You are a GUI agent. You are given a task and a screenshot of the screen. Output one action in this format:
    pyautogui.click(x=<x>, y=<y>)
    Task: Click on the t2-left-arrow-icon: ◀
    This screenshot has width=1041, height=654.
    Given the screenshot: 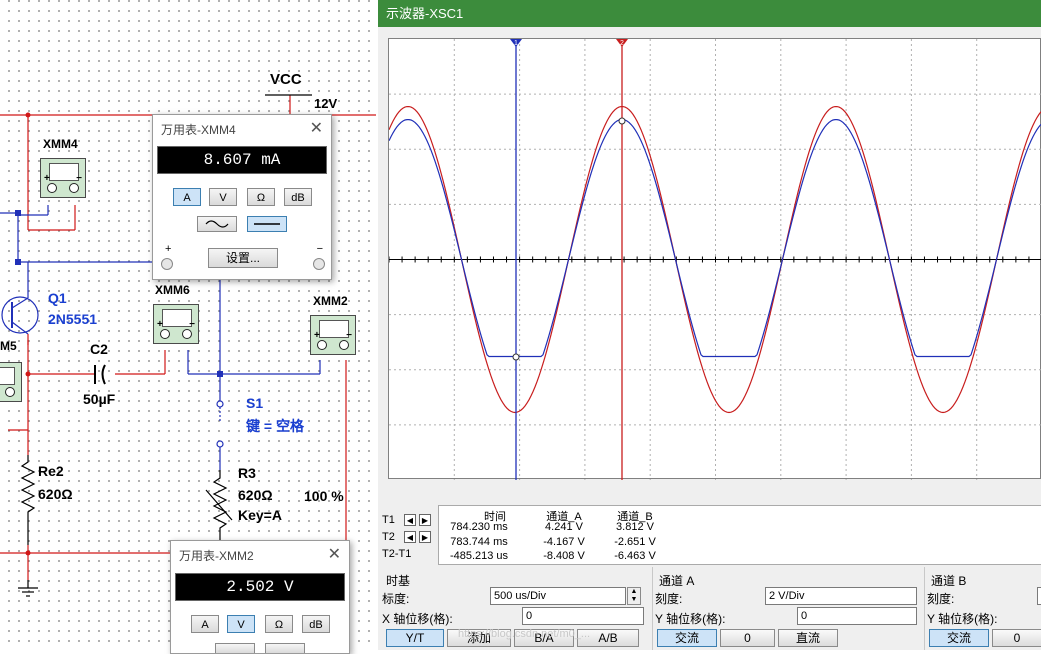 What is the action you would take?
    pyautogui.click(x=410, y=537)
    